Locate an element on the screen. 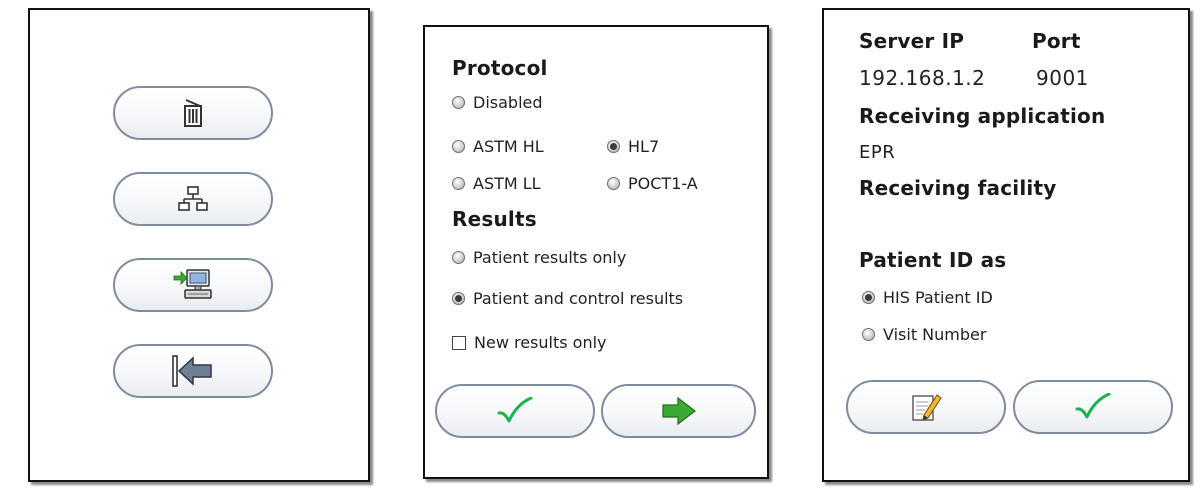  data-transfer-button is located at coordinates (193, 285).